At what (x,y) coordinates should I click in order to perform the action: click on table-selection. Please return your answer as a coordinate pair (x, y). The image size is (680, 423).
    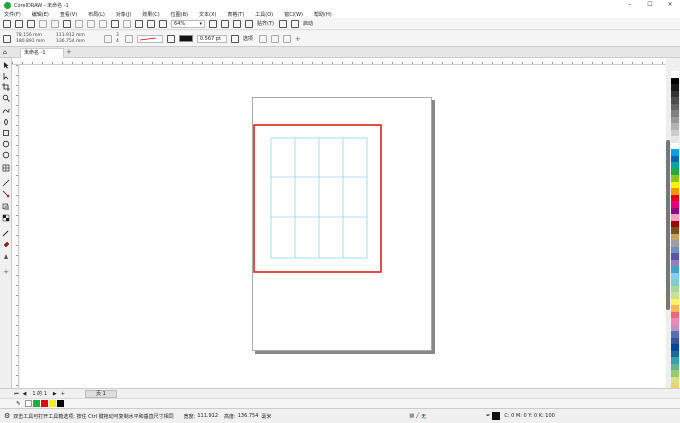
    Looking at the image, I should click on (317, 198).